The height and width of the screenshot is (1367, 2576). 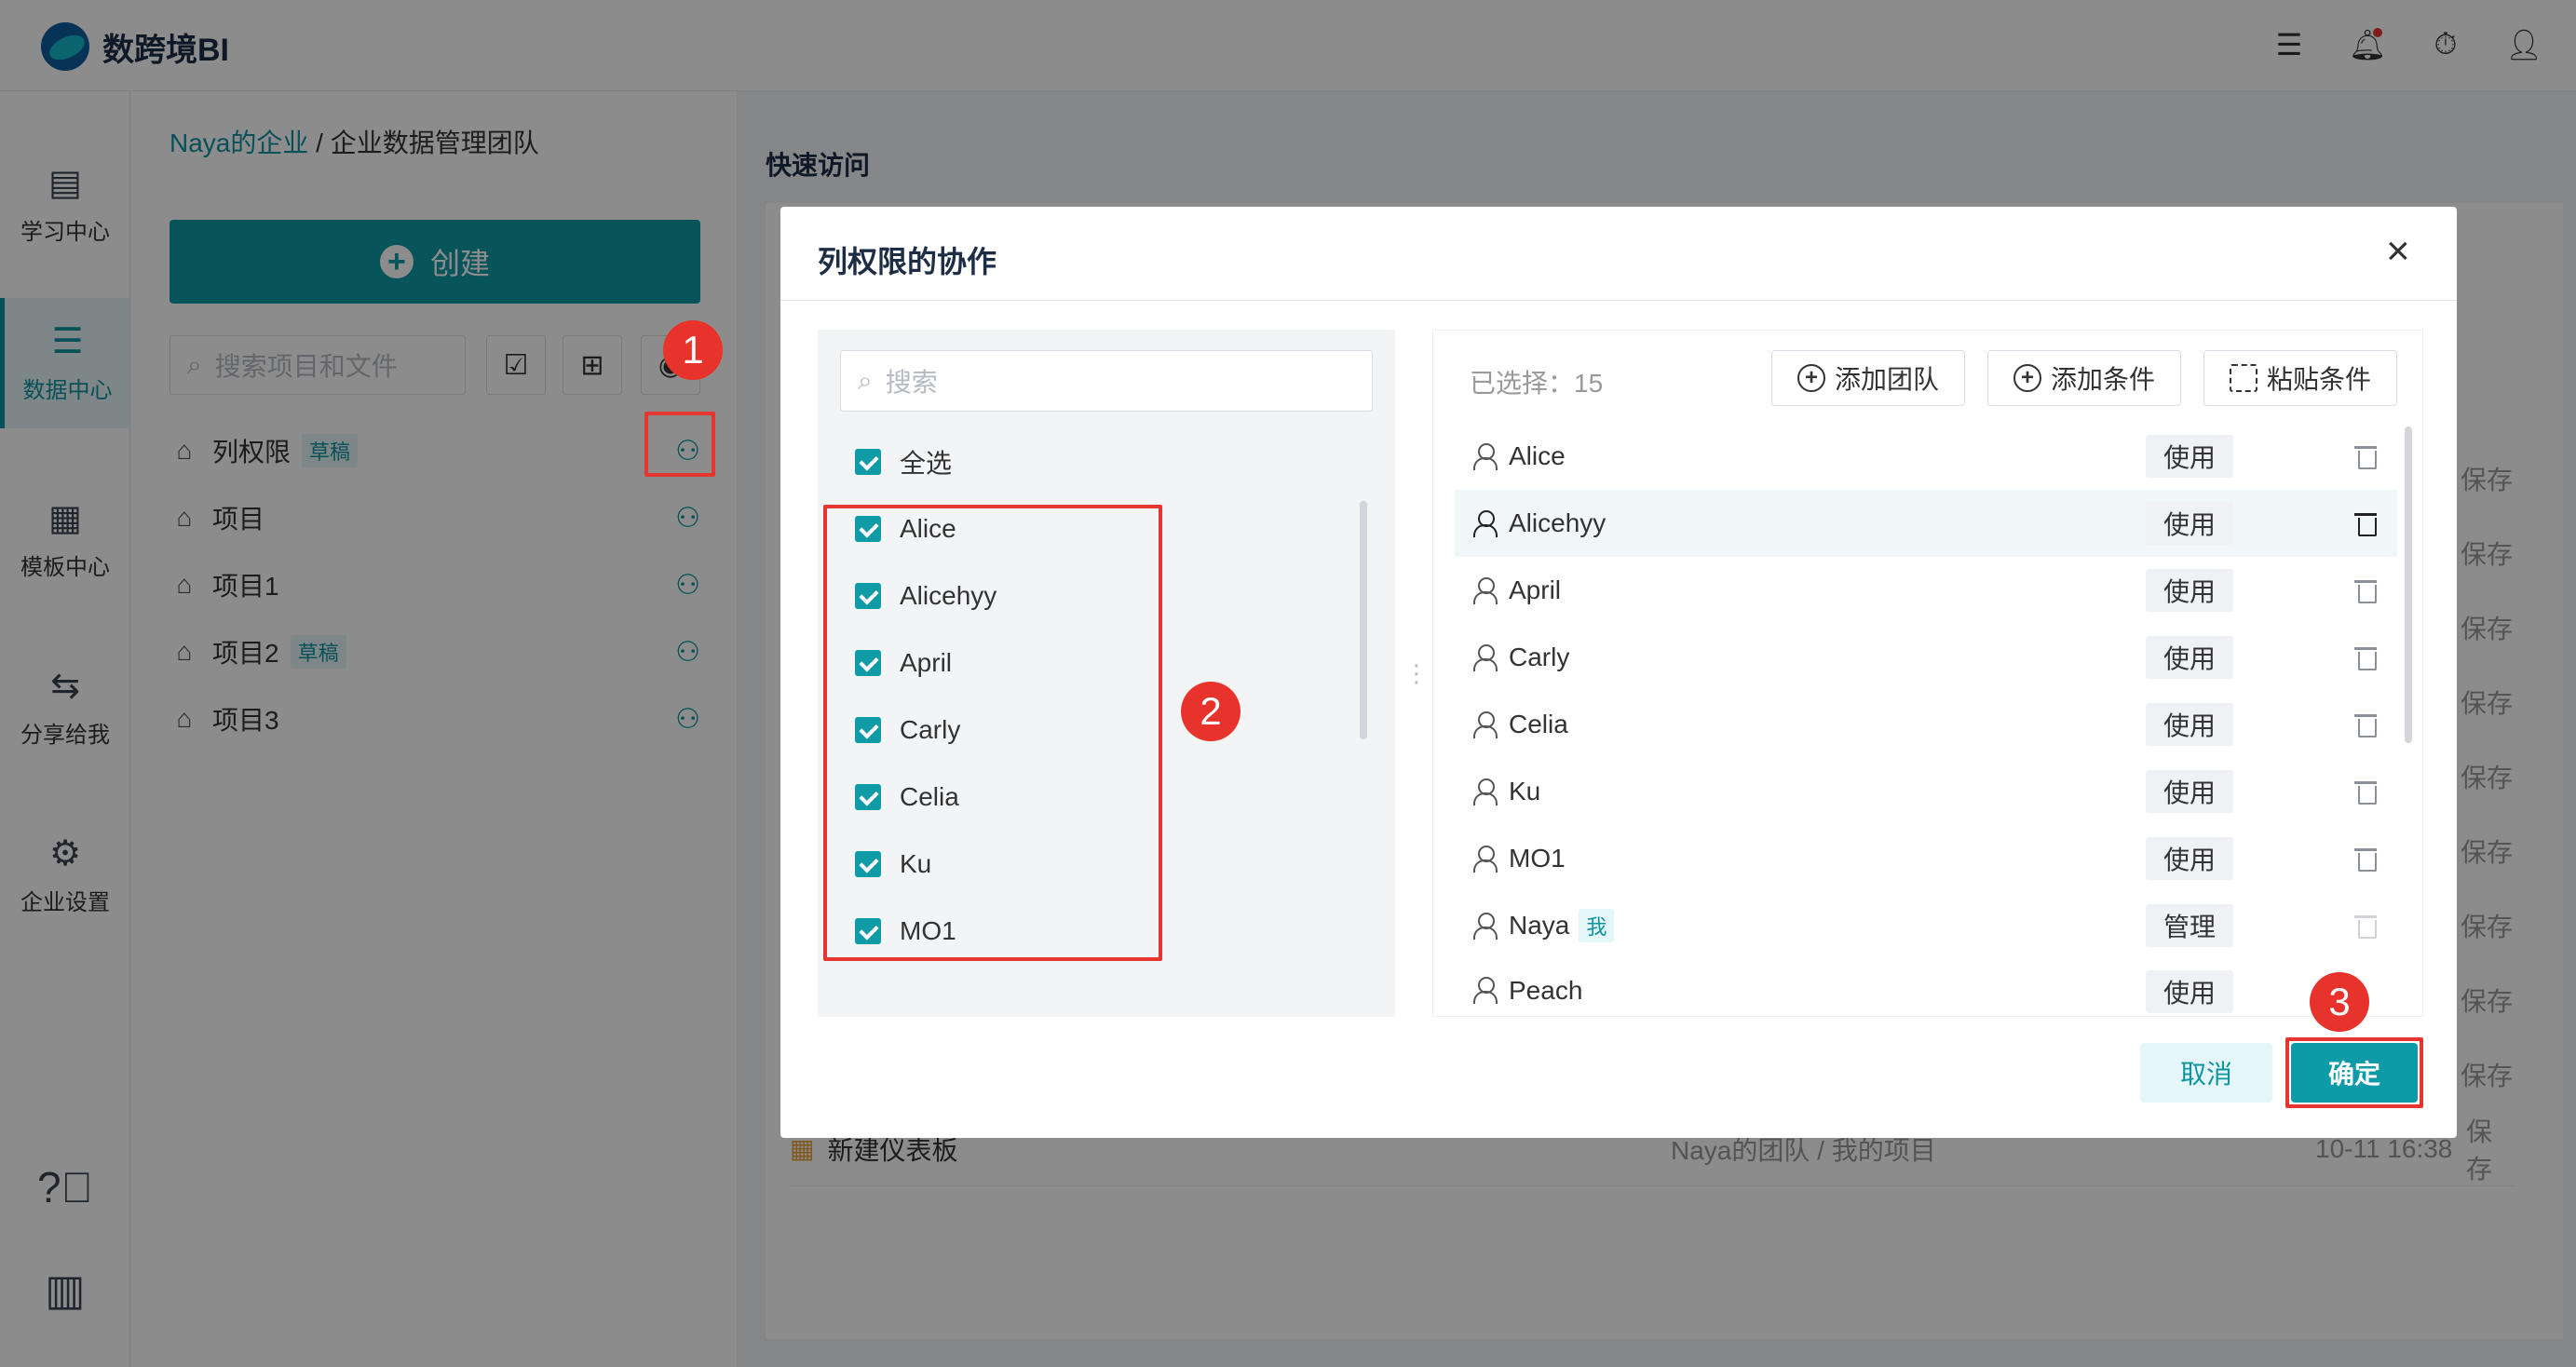 What do you see at coordinates (2339, 1002) in the screenshot?
I see `annotation-marker-3: 3` at bounding box center [2339, 1002].